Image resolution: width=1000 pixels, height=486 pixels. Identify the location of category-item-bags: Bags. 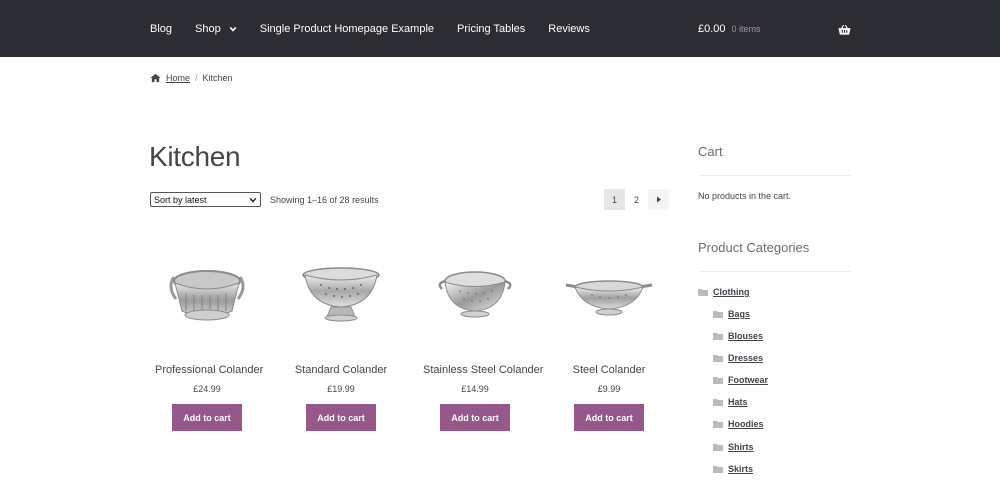
(731, 314).